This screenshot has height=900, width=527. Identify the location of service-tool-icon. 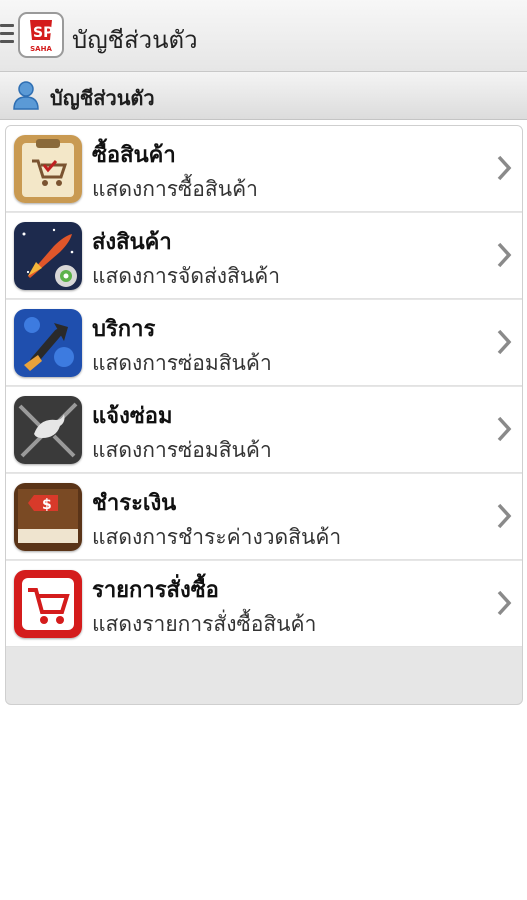
(48, 343).